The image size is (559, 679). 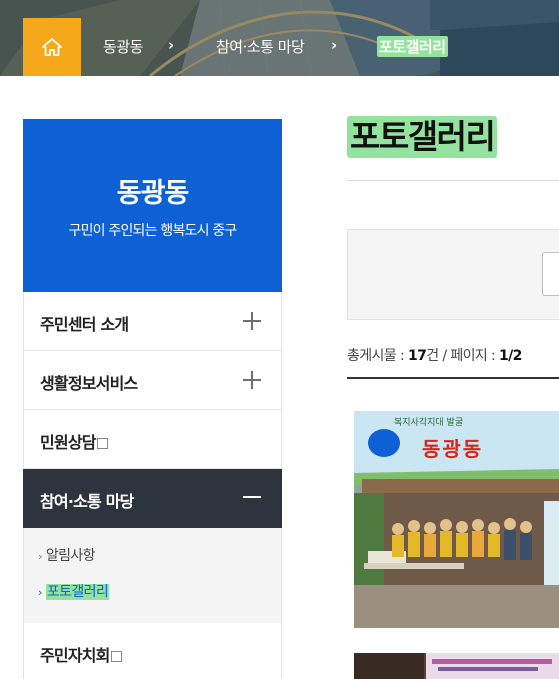 What do you see at coordinates (453, 378) in the screenshot?
I see `list-top-border` at bounding box center [453, 378].